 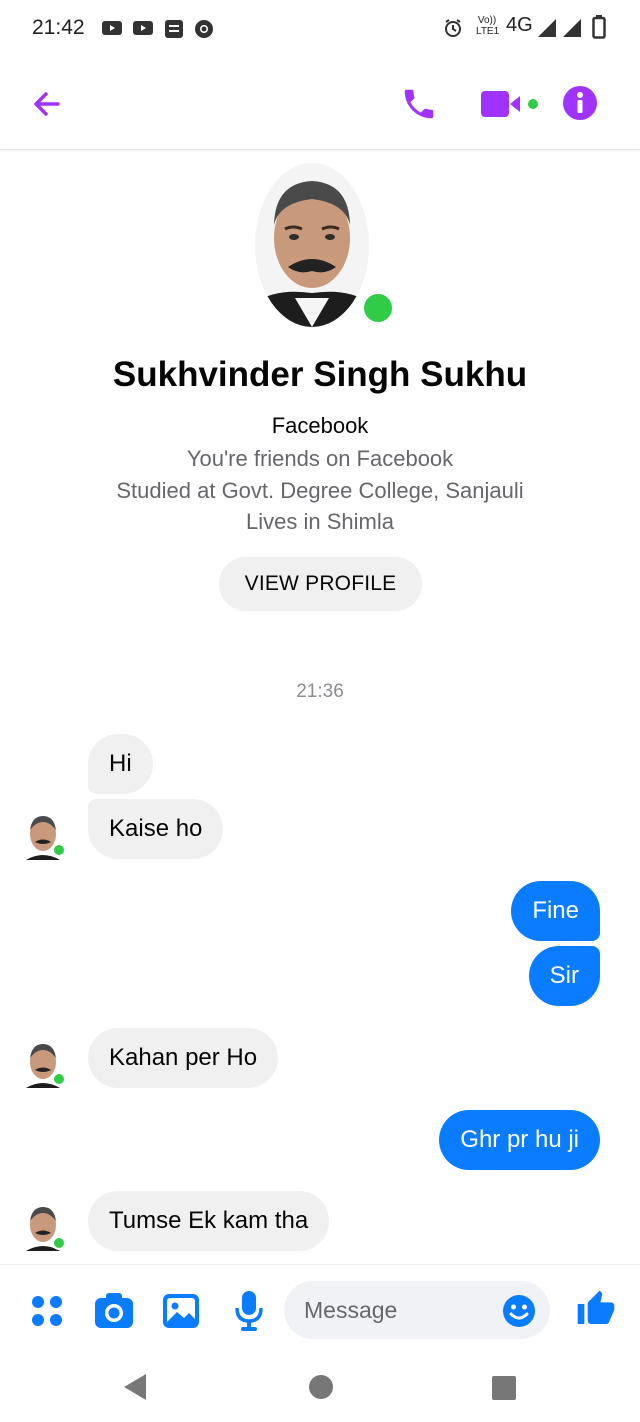 I want to click on info-icon, so click(x=580, y=103).